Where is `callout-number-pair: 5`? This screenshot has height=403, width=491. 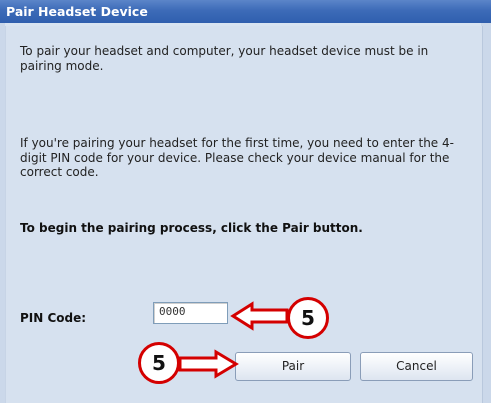 callout-number-pair: 5 is located at coordinates (159, 363).